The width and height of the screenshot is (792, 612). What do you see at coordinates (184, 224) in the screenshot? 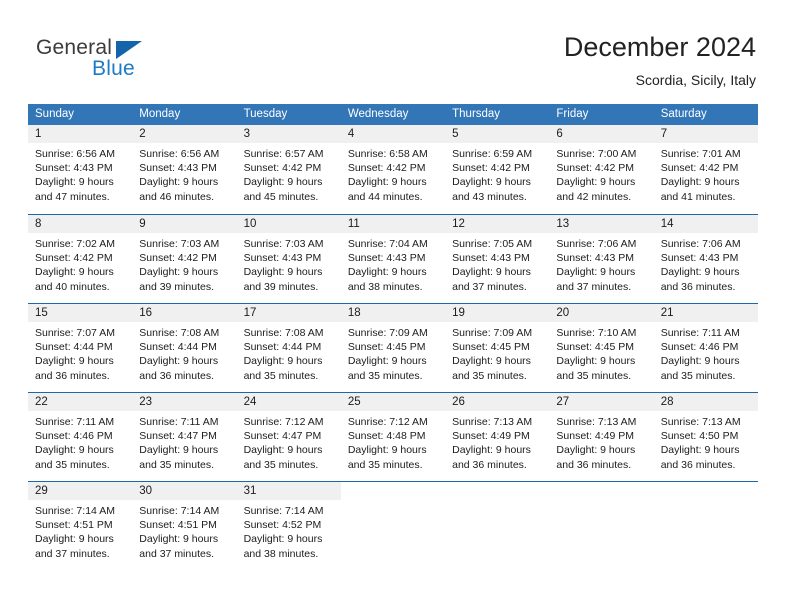
I see `day-number: 9` at bounding box center [184, 224].